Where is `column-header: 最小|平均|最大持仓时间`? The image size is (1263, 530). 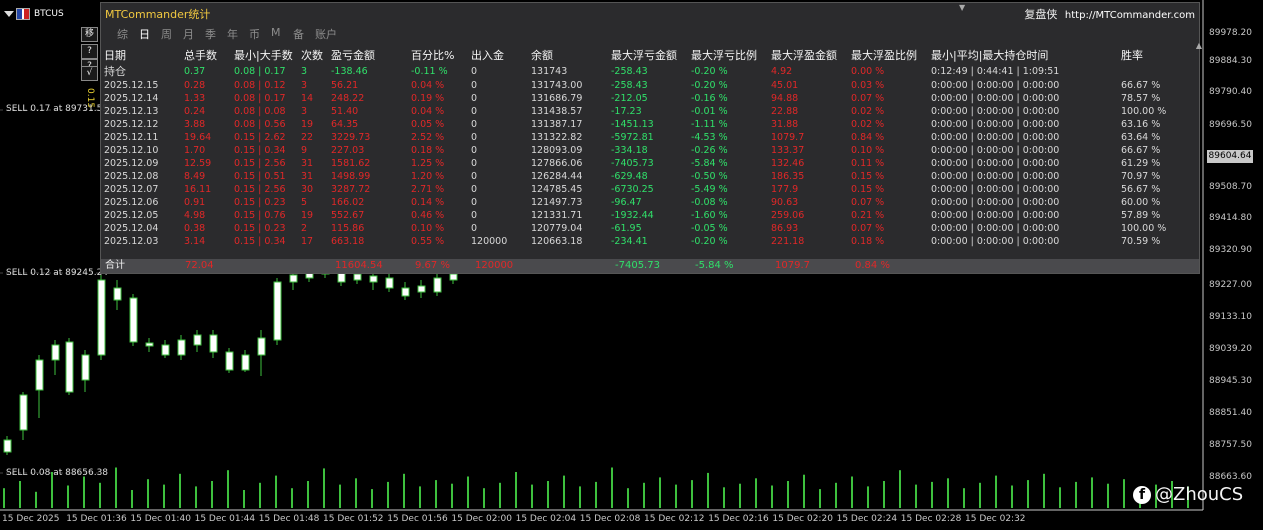 column-header: 最小|平均|最大持仓时间 is located at coordinates (1026, 55).